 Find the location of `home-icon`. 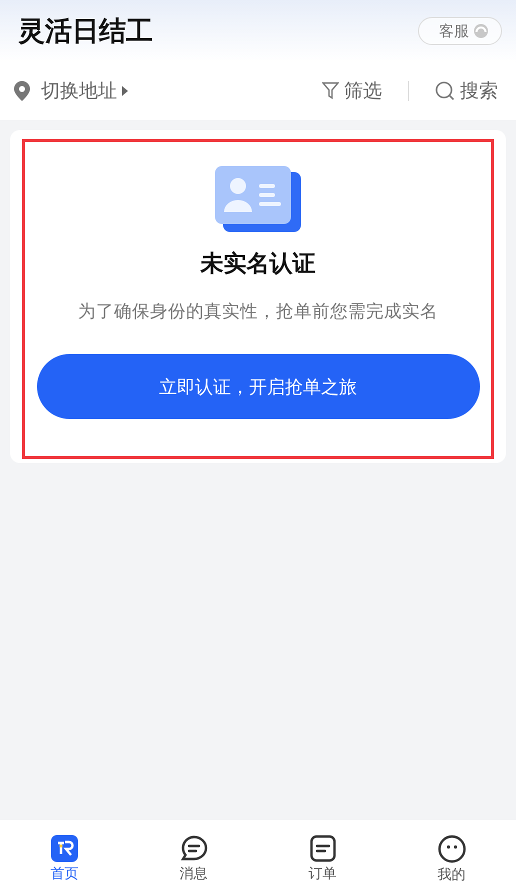

home-icon is located at coordinates (64, 848).